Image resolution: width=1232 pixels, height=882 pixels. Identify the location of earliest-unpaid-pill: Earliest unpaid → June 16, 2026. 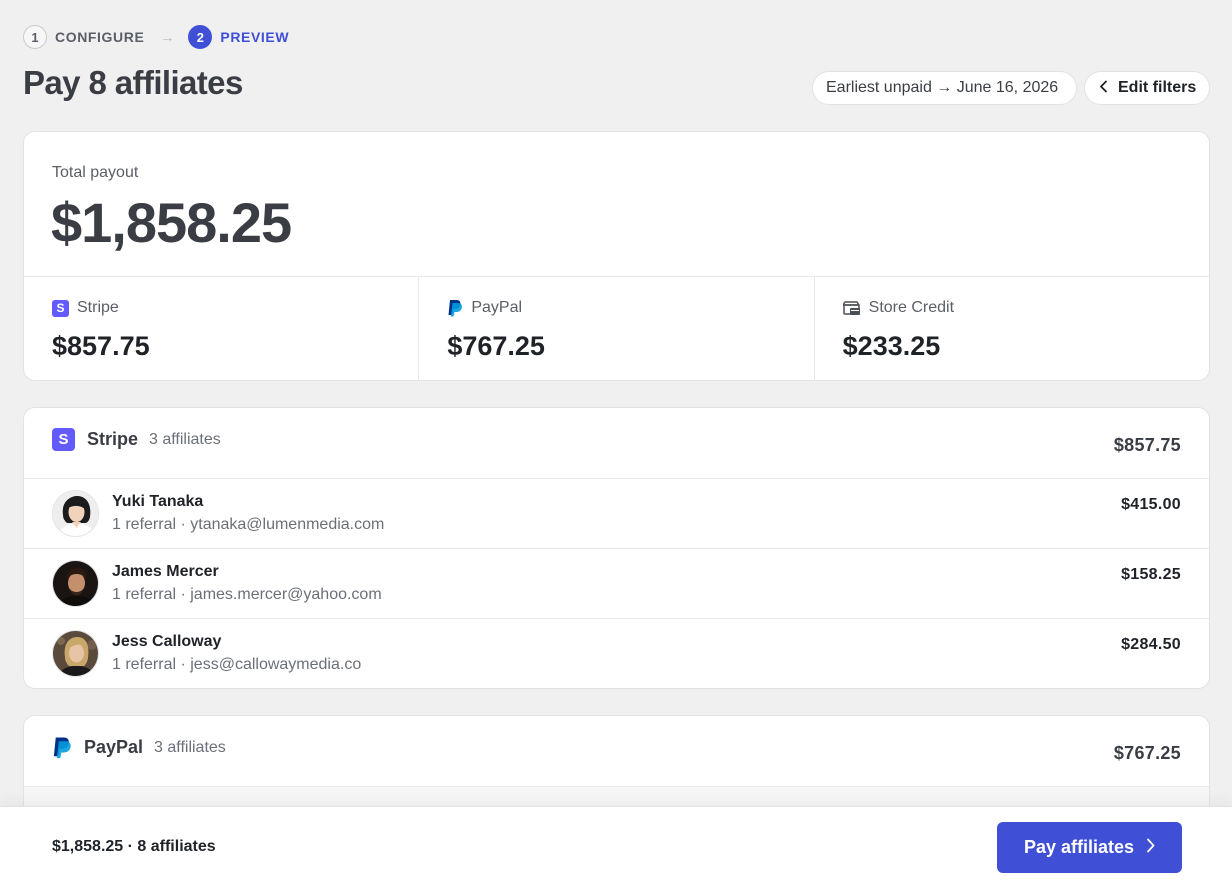
(944, 88).